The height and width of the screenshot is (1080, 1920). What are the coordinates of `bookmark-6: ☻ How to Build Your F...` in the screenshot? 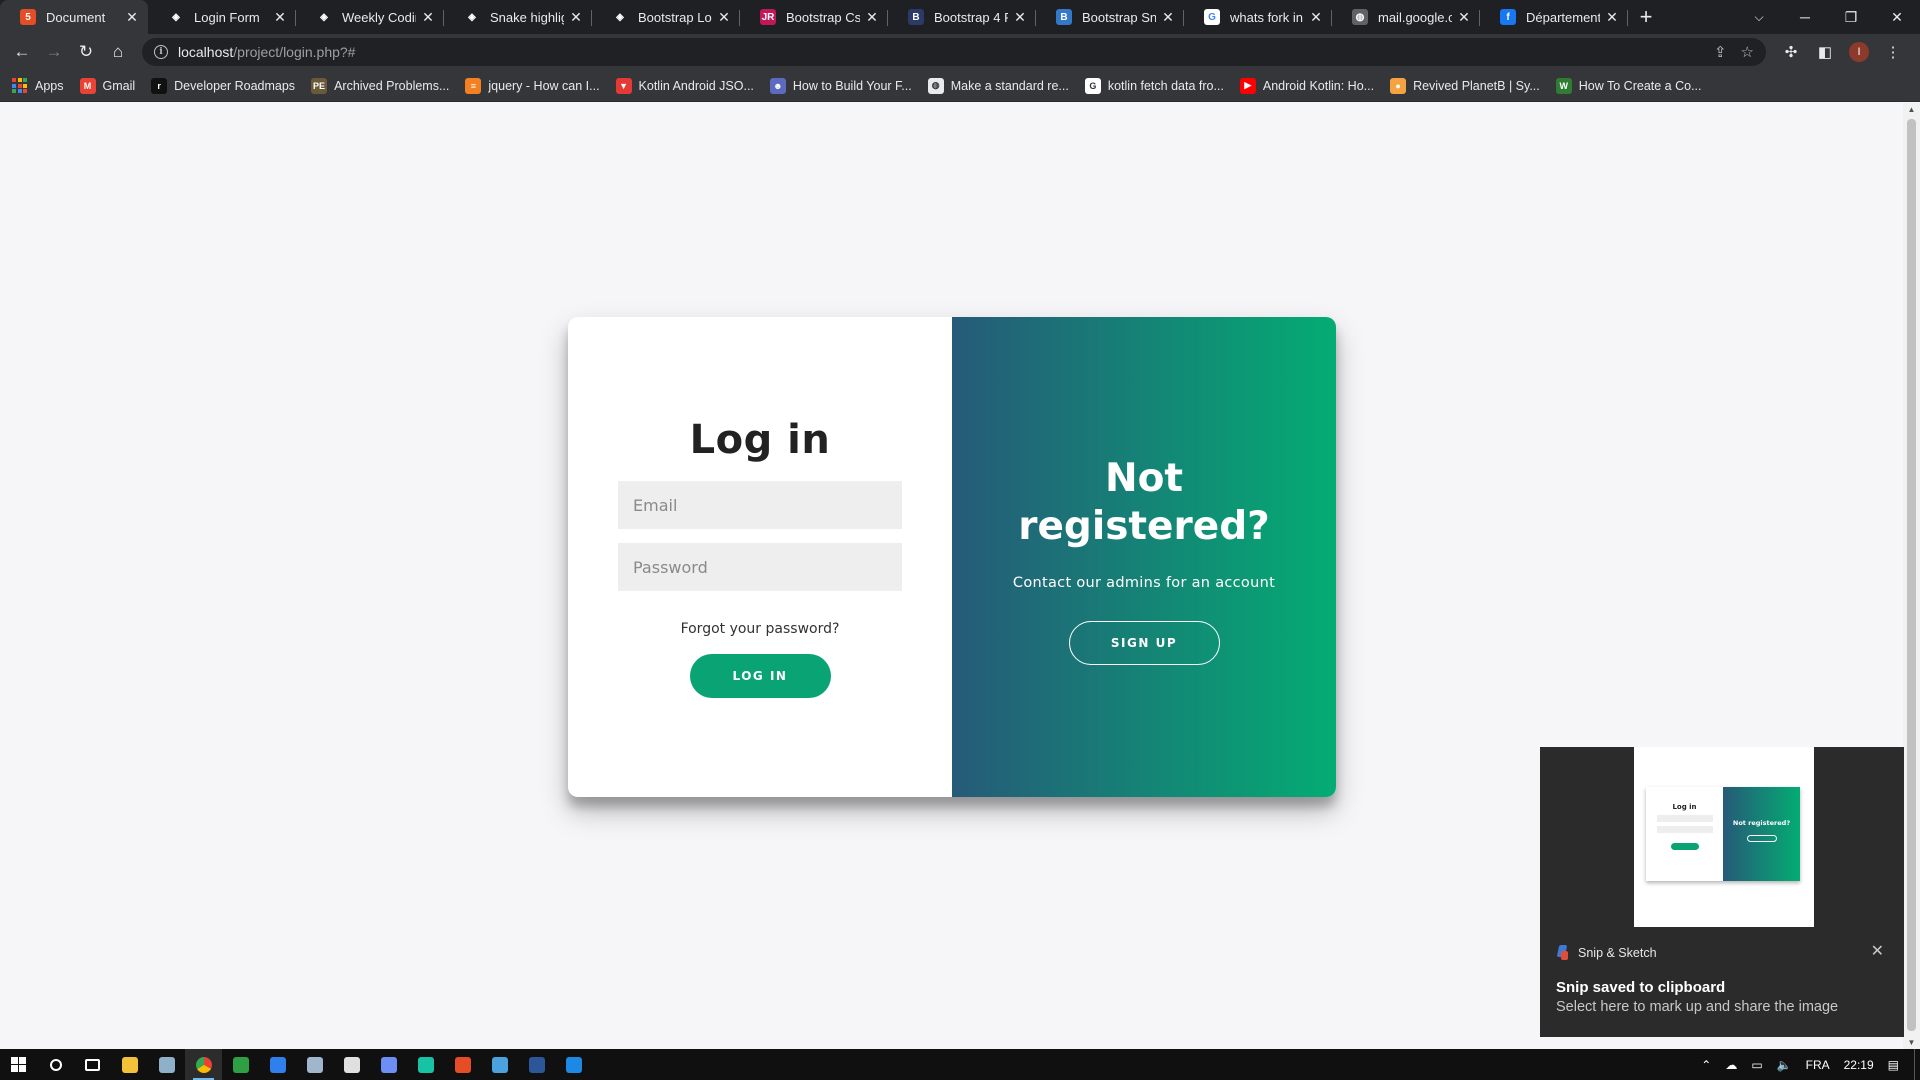 It's located at (840, 85).